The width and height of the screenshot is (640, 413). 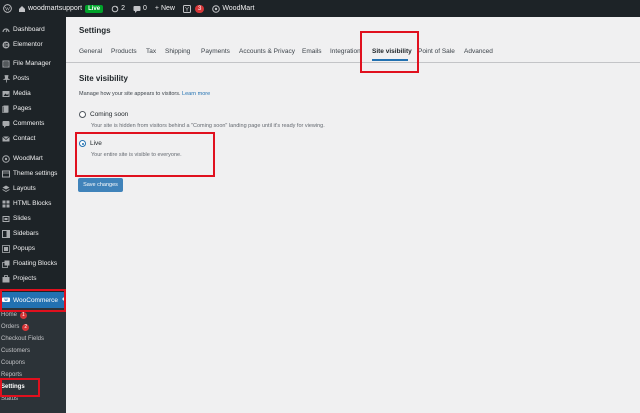 What do you see at coordinates (123, 8) in the screenshot?
I see `updates-count: 2` at bounding box center [123, 8].